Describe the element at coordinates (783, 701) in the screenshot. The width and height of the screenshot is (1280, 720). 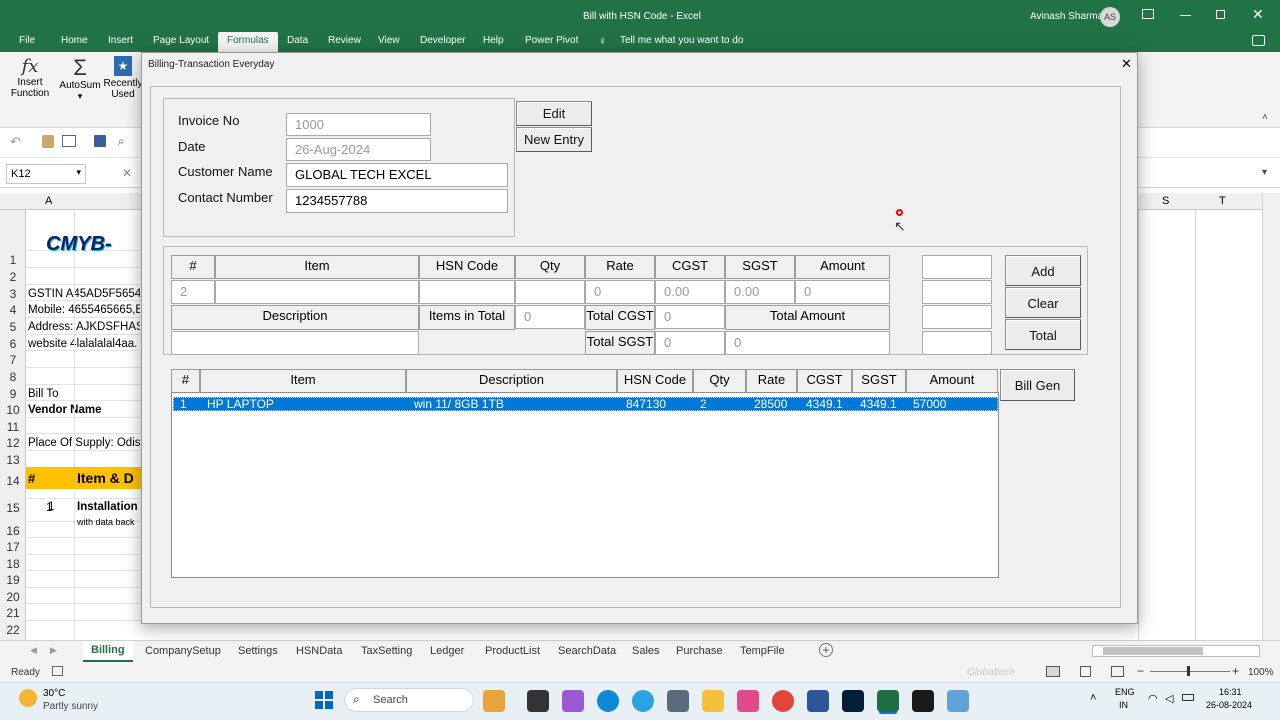
I see `chrome-icon` at that location.